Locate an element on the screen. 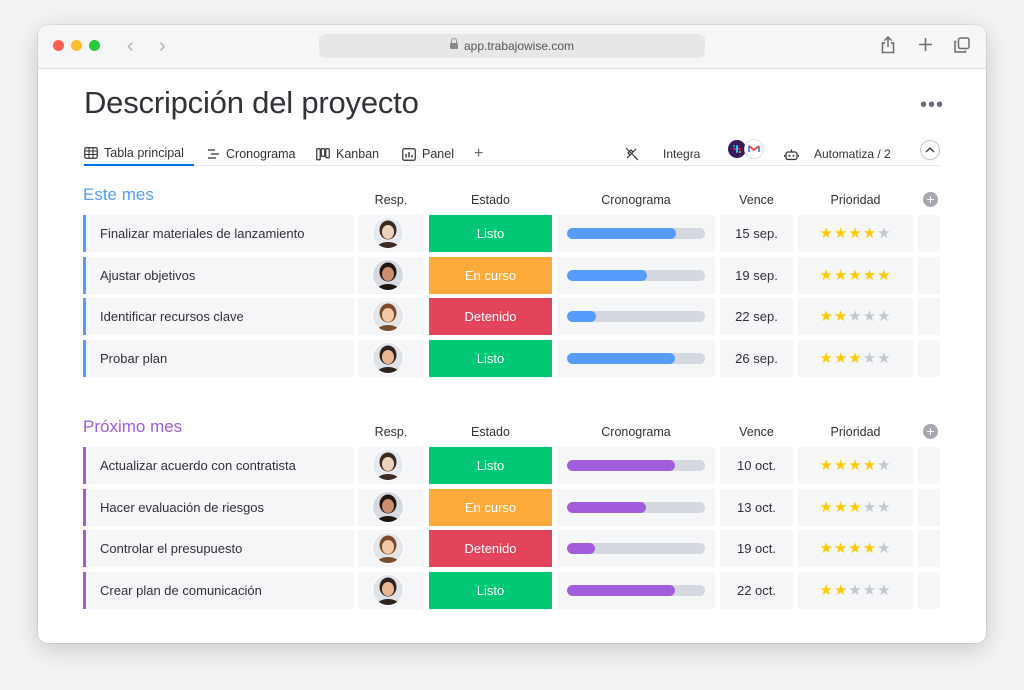  item-name-cell: Probar plan is located at coordinates (218, 358).